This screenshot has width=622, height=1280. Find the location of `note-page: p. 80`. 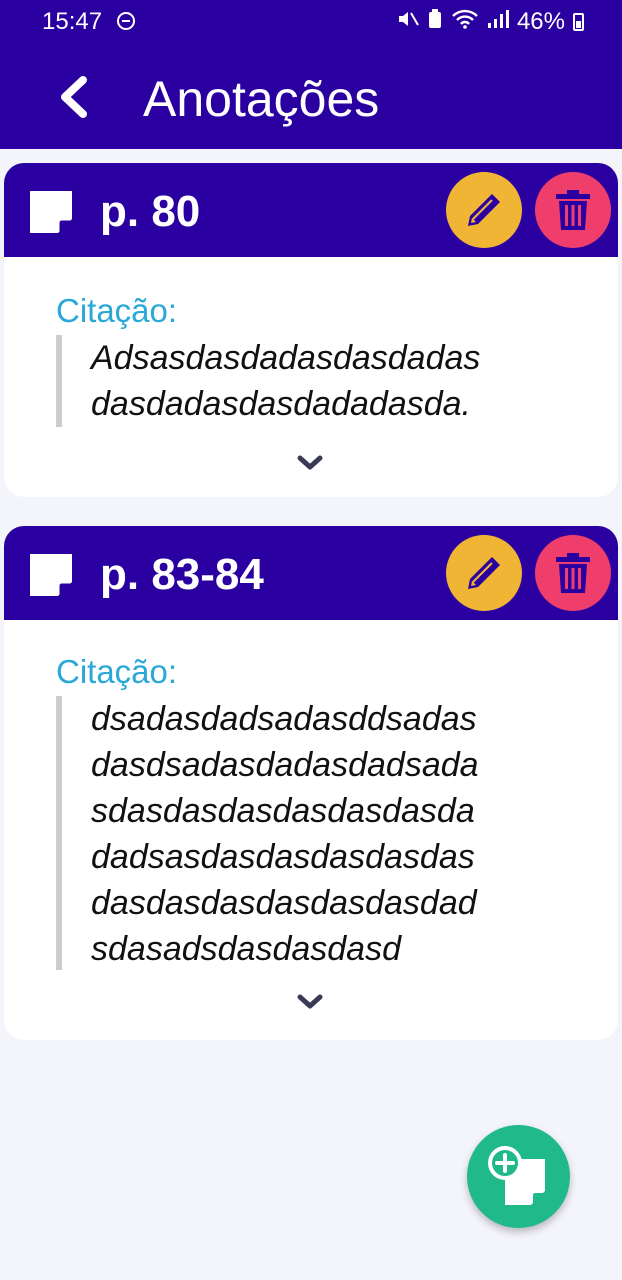

note-page: p. 80 is located at coordinates (150, 211).